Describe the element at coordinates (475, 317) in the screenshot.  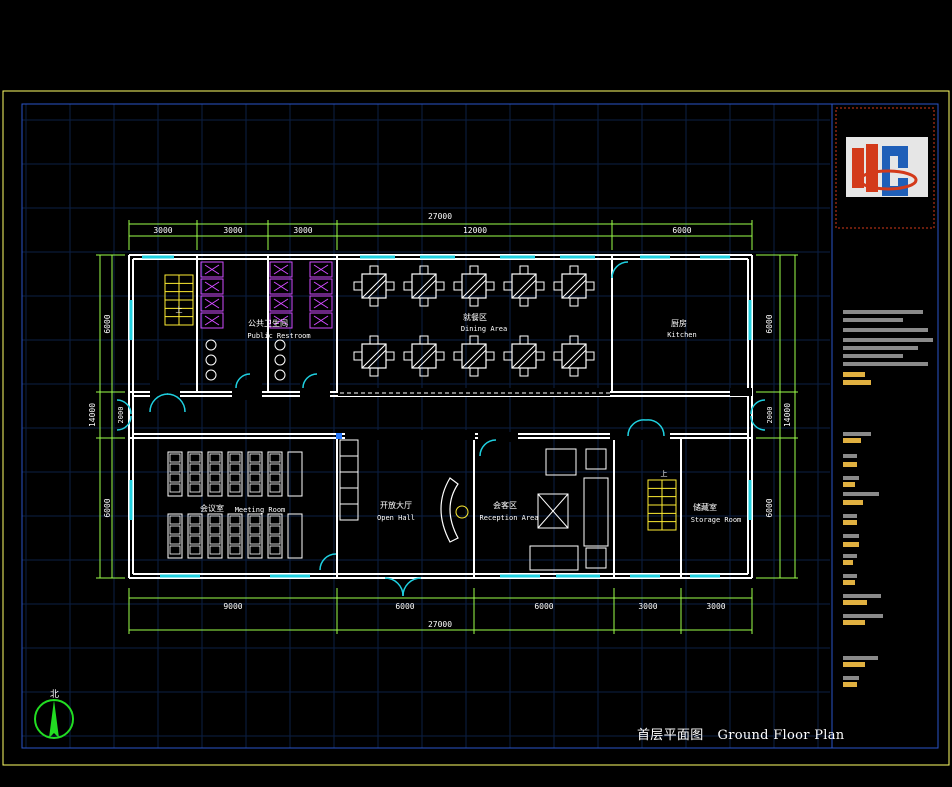
I see `label-dining-cn: 就餐区` at that location.